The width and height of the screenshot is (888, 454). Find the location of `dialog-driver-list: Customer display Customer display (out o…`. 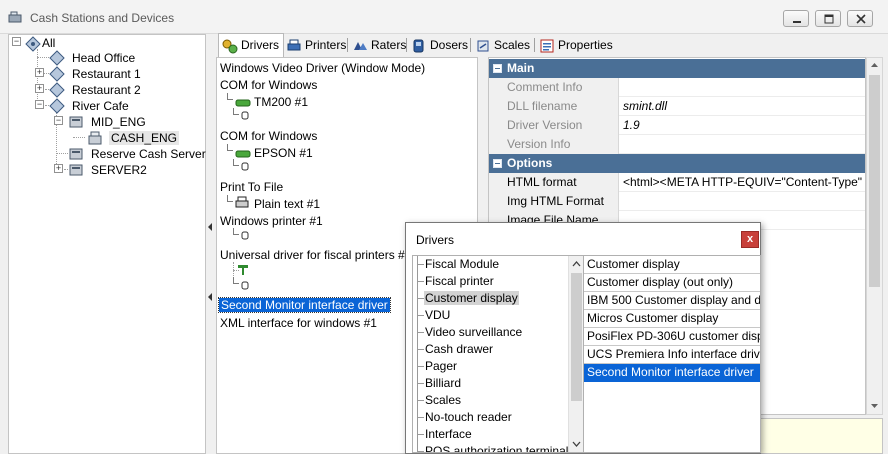

dialog-driver-list: Customer display Customer display (out o… is located at coordinates (672, 354).